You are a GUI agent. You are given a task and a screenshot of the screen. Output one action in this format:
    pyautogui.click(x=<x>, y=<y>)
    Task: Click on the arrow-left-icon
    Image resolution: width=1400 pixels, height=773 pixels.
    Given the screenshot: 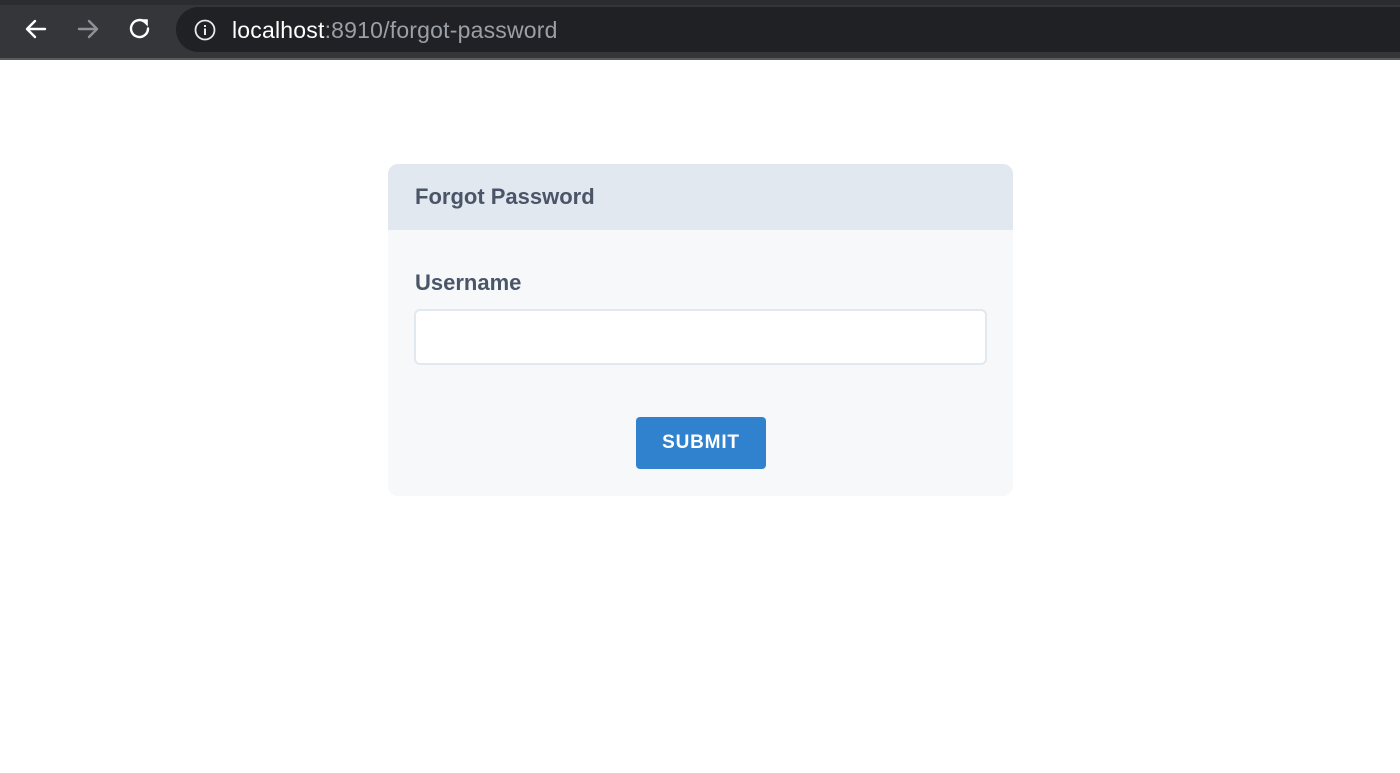 What is the action you would take?
    pyautogui.click(x=36, y=29)
    